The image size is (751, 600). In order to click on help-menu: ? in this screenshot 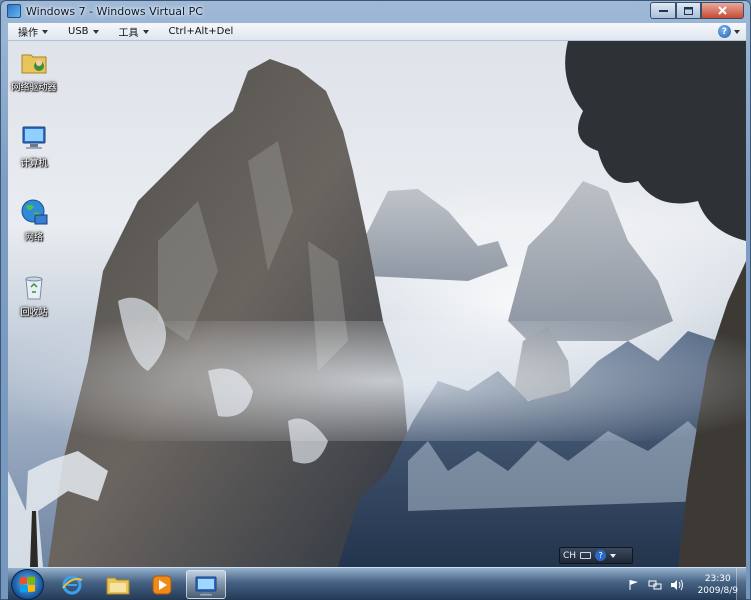, I will do `click(729, 31)`.